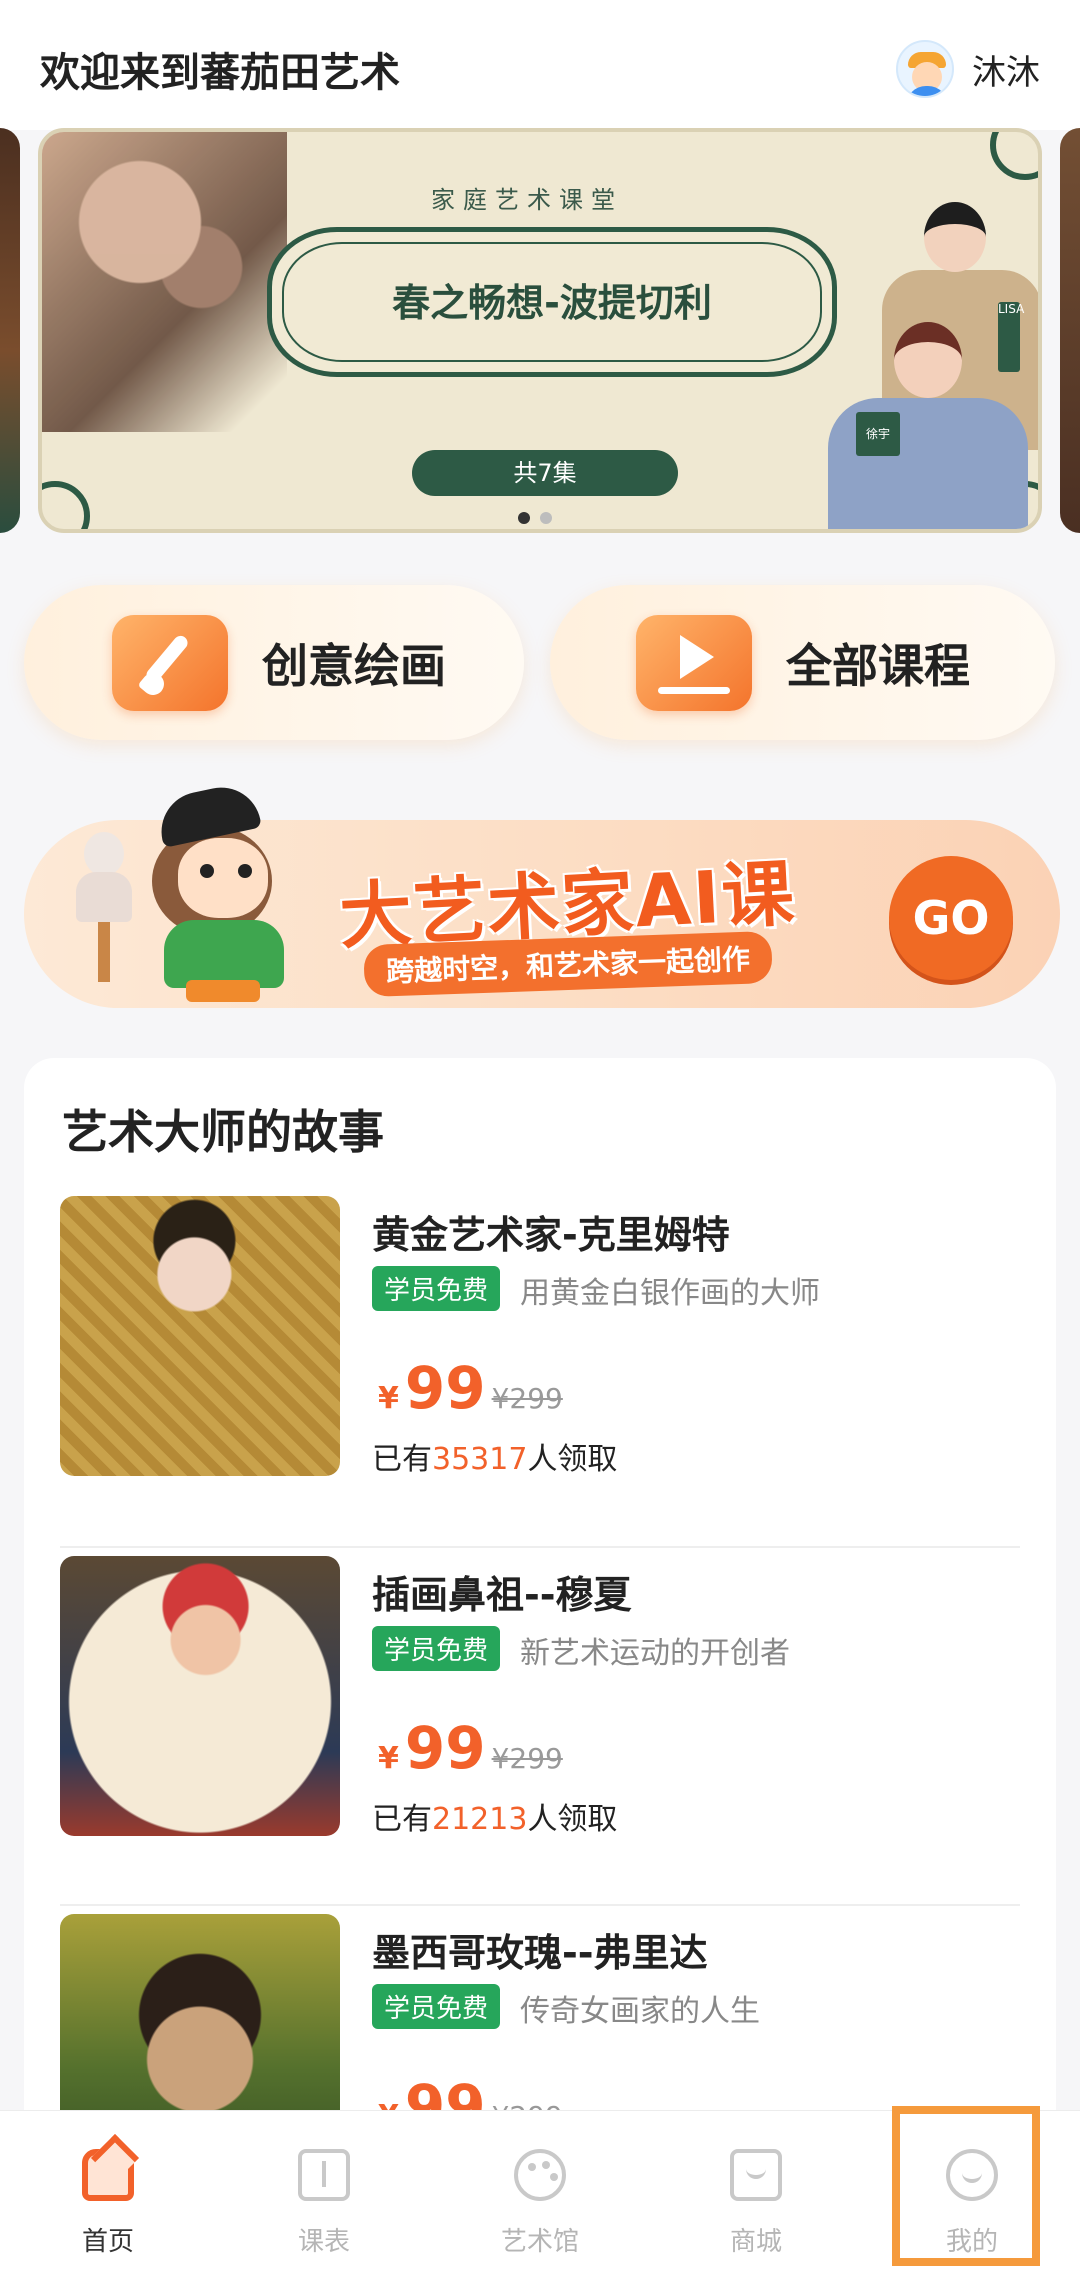 This screenshot has width=1080, height=2270. I want to click on creative-painting-button: 创意绘画, so click(274, 662).